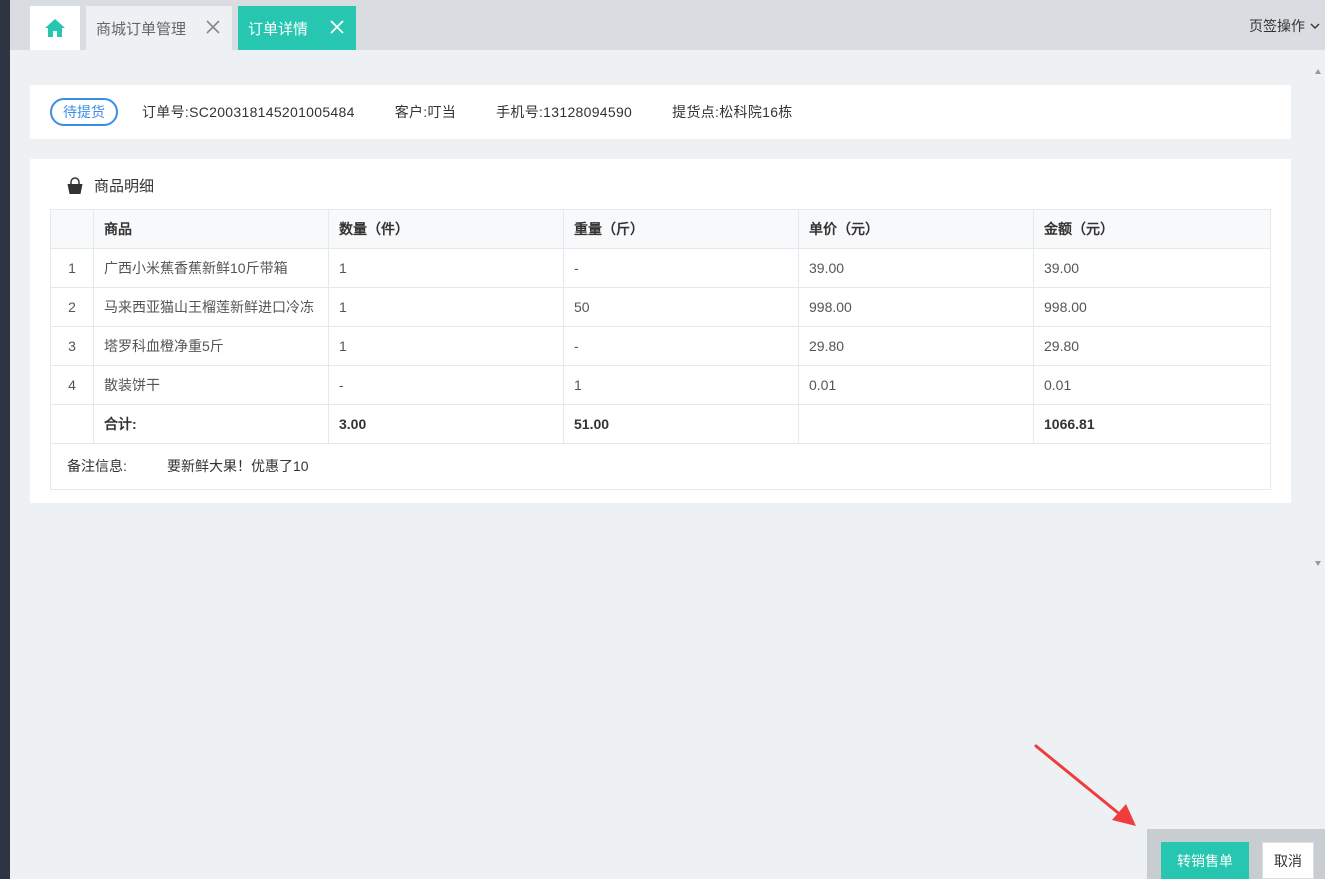  Describe the element at coordinates (1152, 229) in the screenshot. I see `column-header-amount: 金额（元）` at that location.